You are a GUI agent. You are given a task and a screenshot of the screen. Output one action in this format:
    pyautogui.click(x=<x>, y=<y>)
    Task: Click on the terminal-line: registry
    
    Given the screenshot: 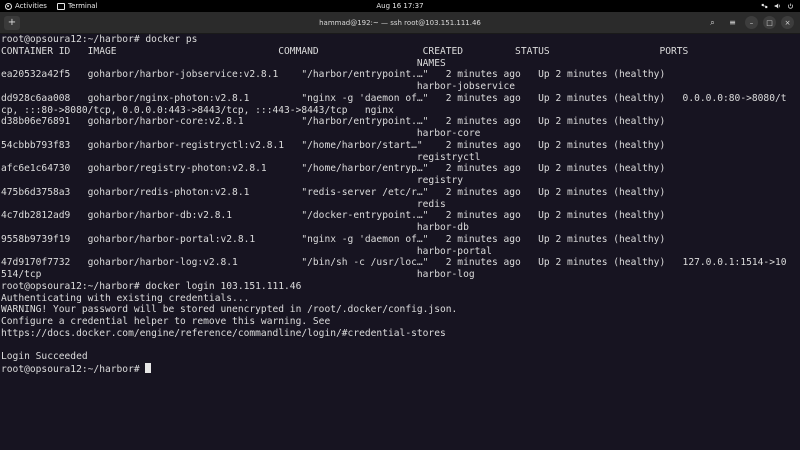 What is the action you would take?
    pyautogui.click(x=232, y=180)
    